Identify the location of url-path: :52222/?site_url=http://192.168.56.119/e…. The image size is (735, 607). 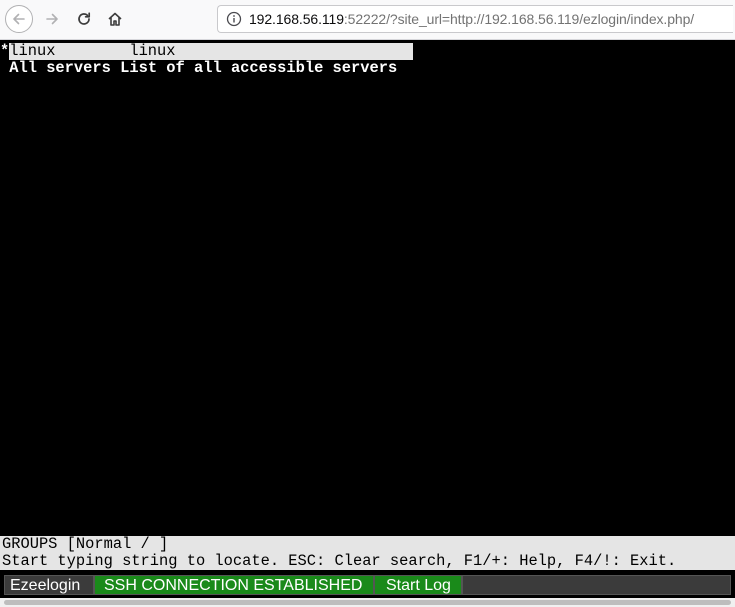
(519, 19).